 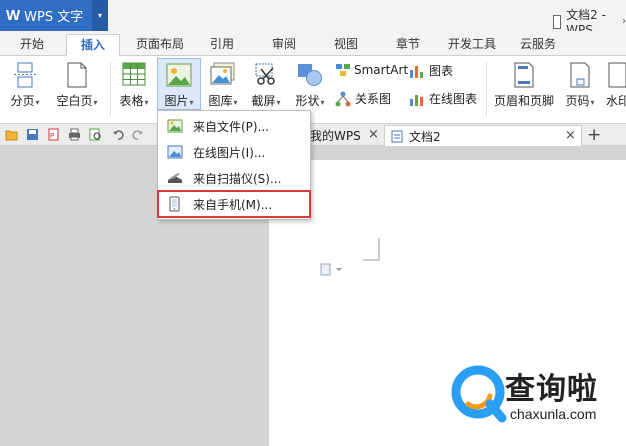 What do you see at coordinates (443, 98) in the screenshot?
I see `online-chart-button: 在线图表` at bounding box center [443, 98].